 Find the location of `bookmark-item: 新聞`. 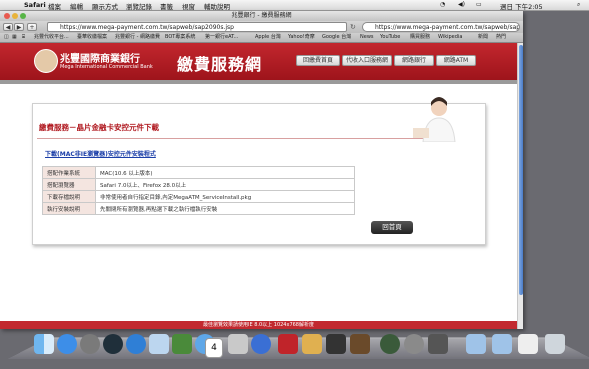

bookmark-item: 新聞 is located at coordinates (483, 37).